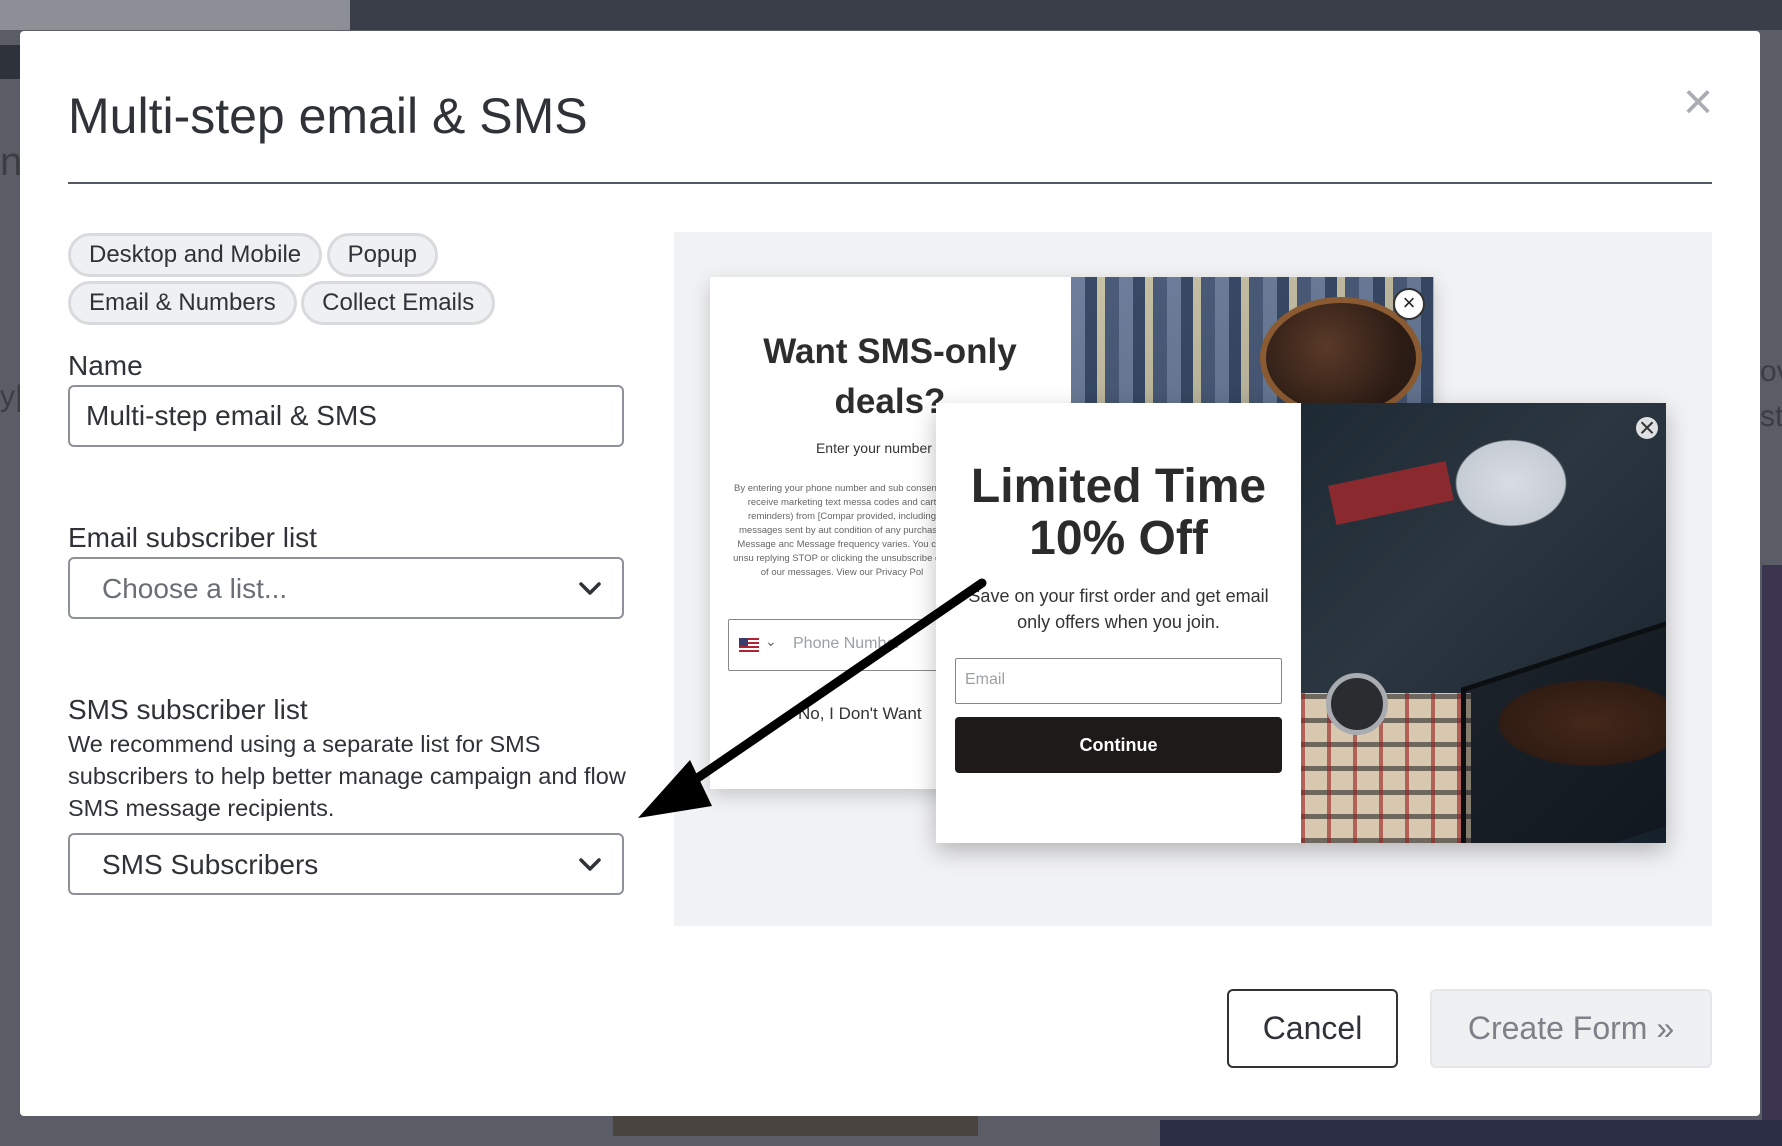 The width and height of the screenshot is (1782, 1146). What do you see at coordinates (11, 62) in the screenshot?
I see `background-strip` at bounding box center [11, 62].